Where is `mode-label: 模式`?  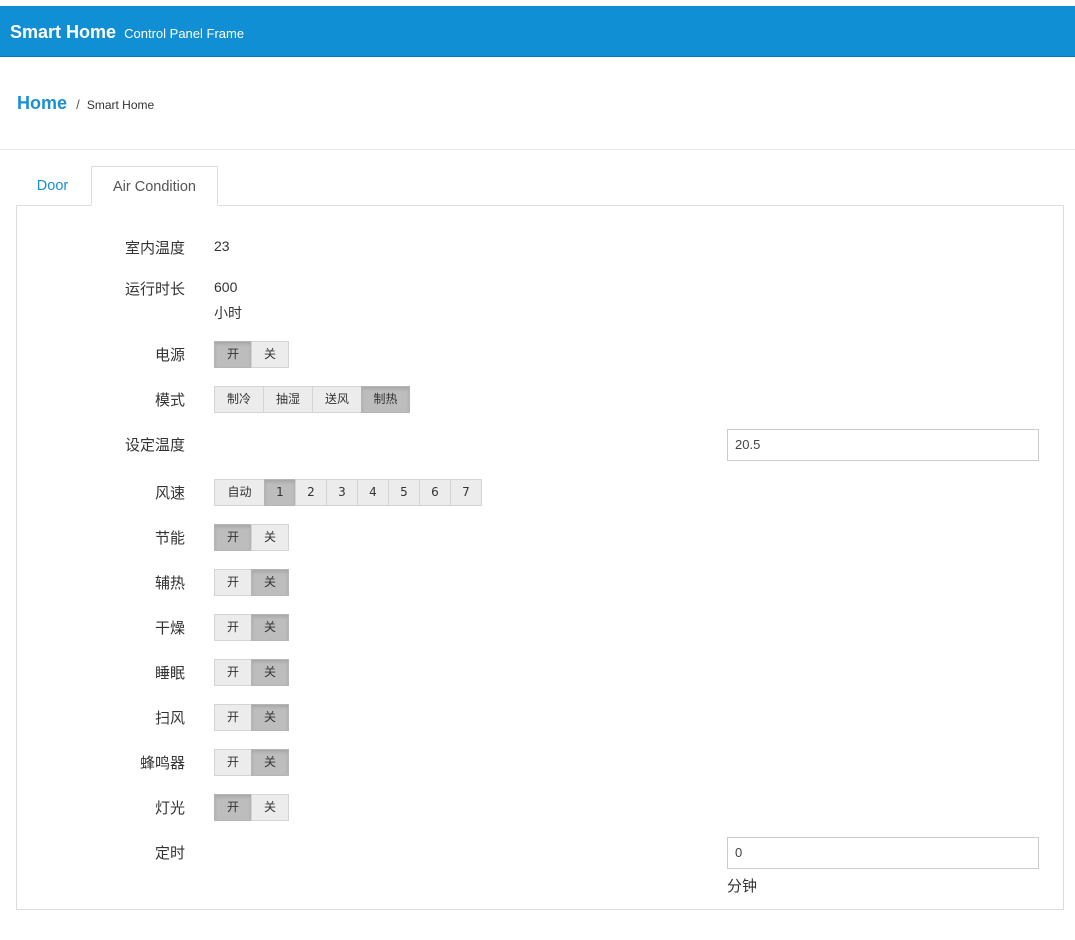 mode-label: 模式 is located at coordinates (169, 400).